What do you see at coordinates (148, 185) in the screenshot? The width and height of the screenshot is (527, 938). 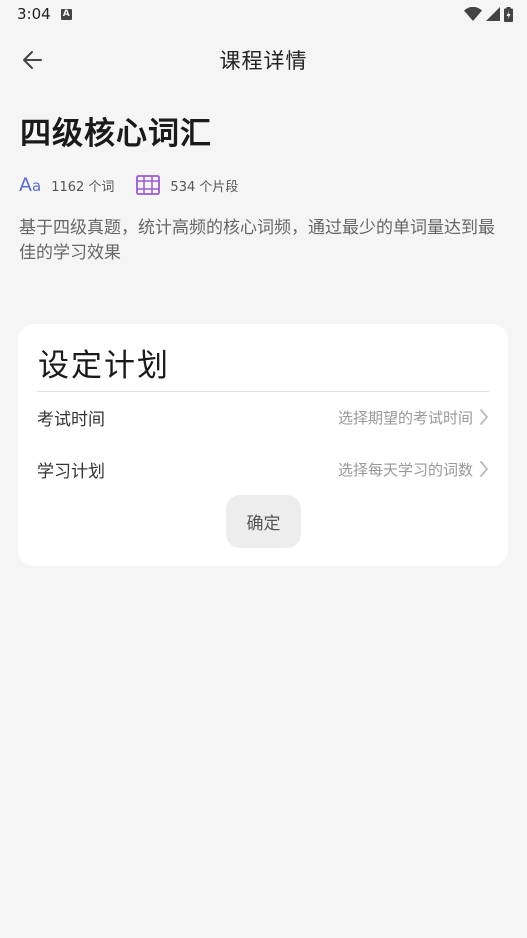 I see `film-icon` at bounding box center [148, 185].